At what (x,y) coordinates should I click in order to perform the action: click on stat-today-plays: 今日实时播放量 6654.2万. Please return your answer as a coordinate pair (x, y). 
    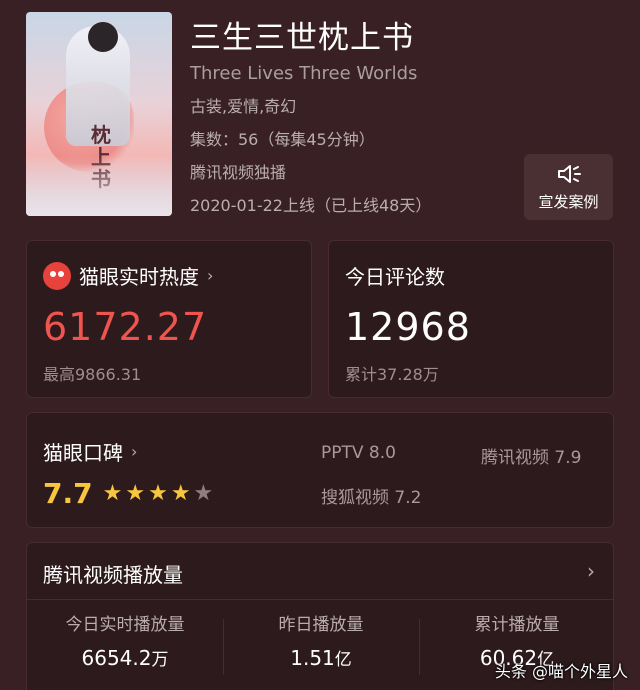
    Looking at the image, I should click on (125, 641).